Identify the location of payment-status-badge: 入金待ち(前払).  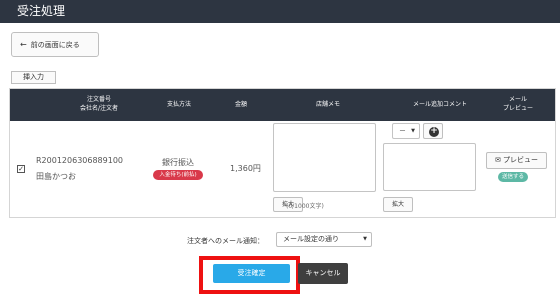
(178, 175).